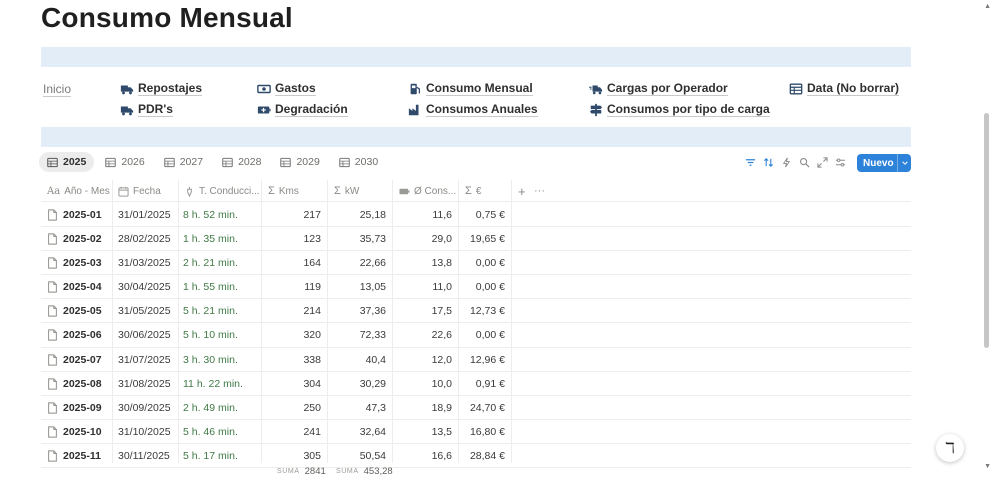 Image resolution: width=1005 pixels, height=479 pixels. Describe the element at coordinates (210, 239) in the screenshot. I see `cell-tiempo: 1 h. 35 min.` at that location.